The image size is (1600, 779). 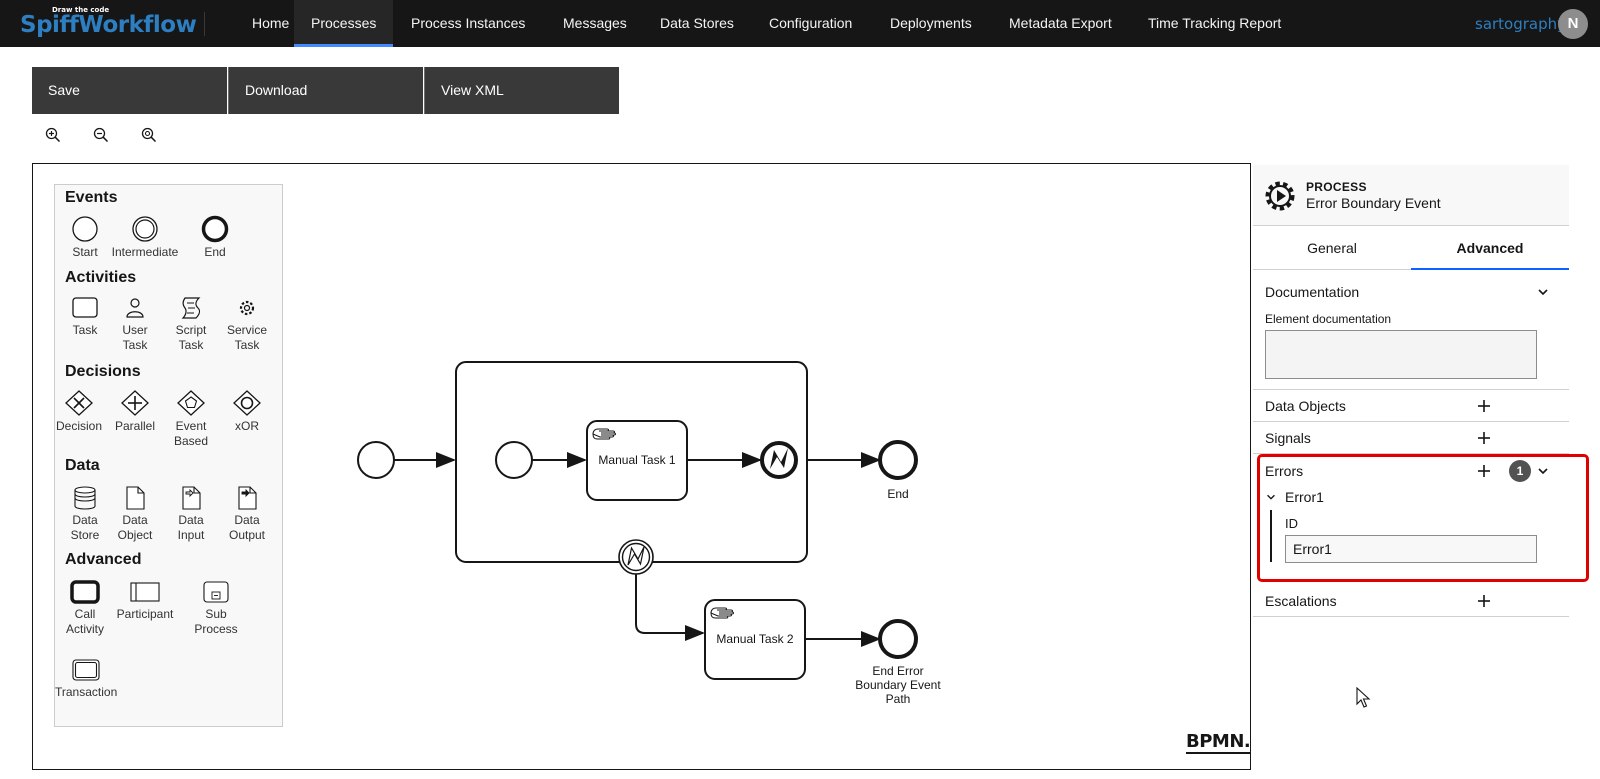 What do you see at coordinates (1520, 471) in the screenshot?
I see `errors-count-badge: 1` at bounding box center [1520, 471].